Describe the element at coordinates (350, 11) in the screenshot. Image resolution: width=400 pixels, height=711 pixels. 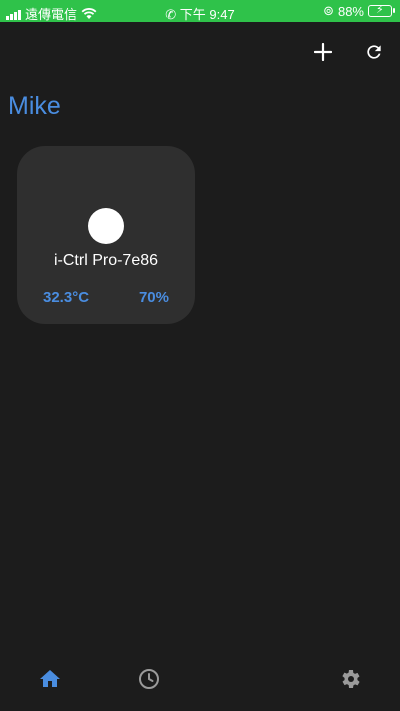
I see `battery-percent: 88%` at that location.